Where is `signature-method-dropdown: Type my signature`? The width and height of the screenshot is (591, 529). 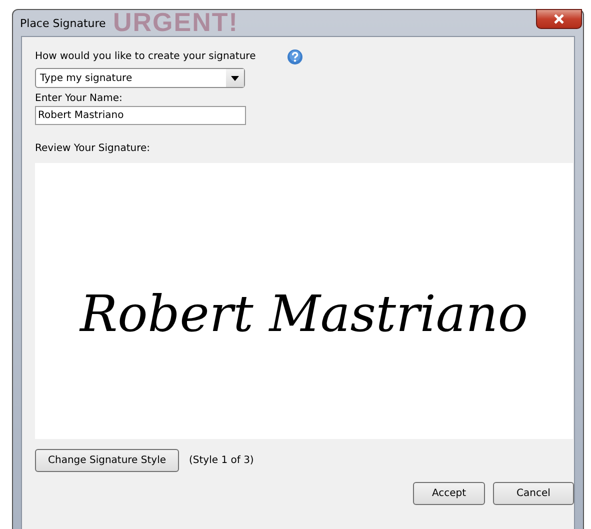
signature-method-dropdown: Type my signature is located at coordinates (140, 78).